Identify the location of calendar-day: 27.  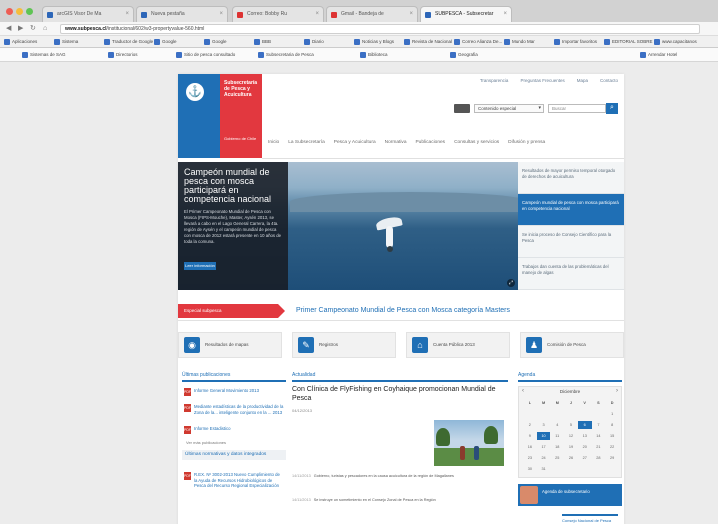
(585, 458).